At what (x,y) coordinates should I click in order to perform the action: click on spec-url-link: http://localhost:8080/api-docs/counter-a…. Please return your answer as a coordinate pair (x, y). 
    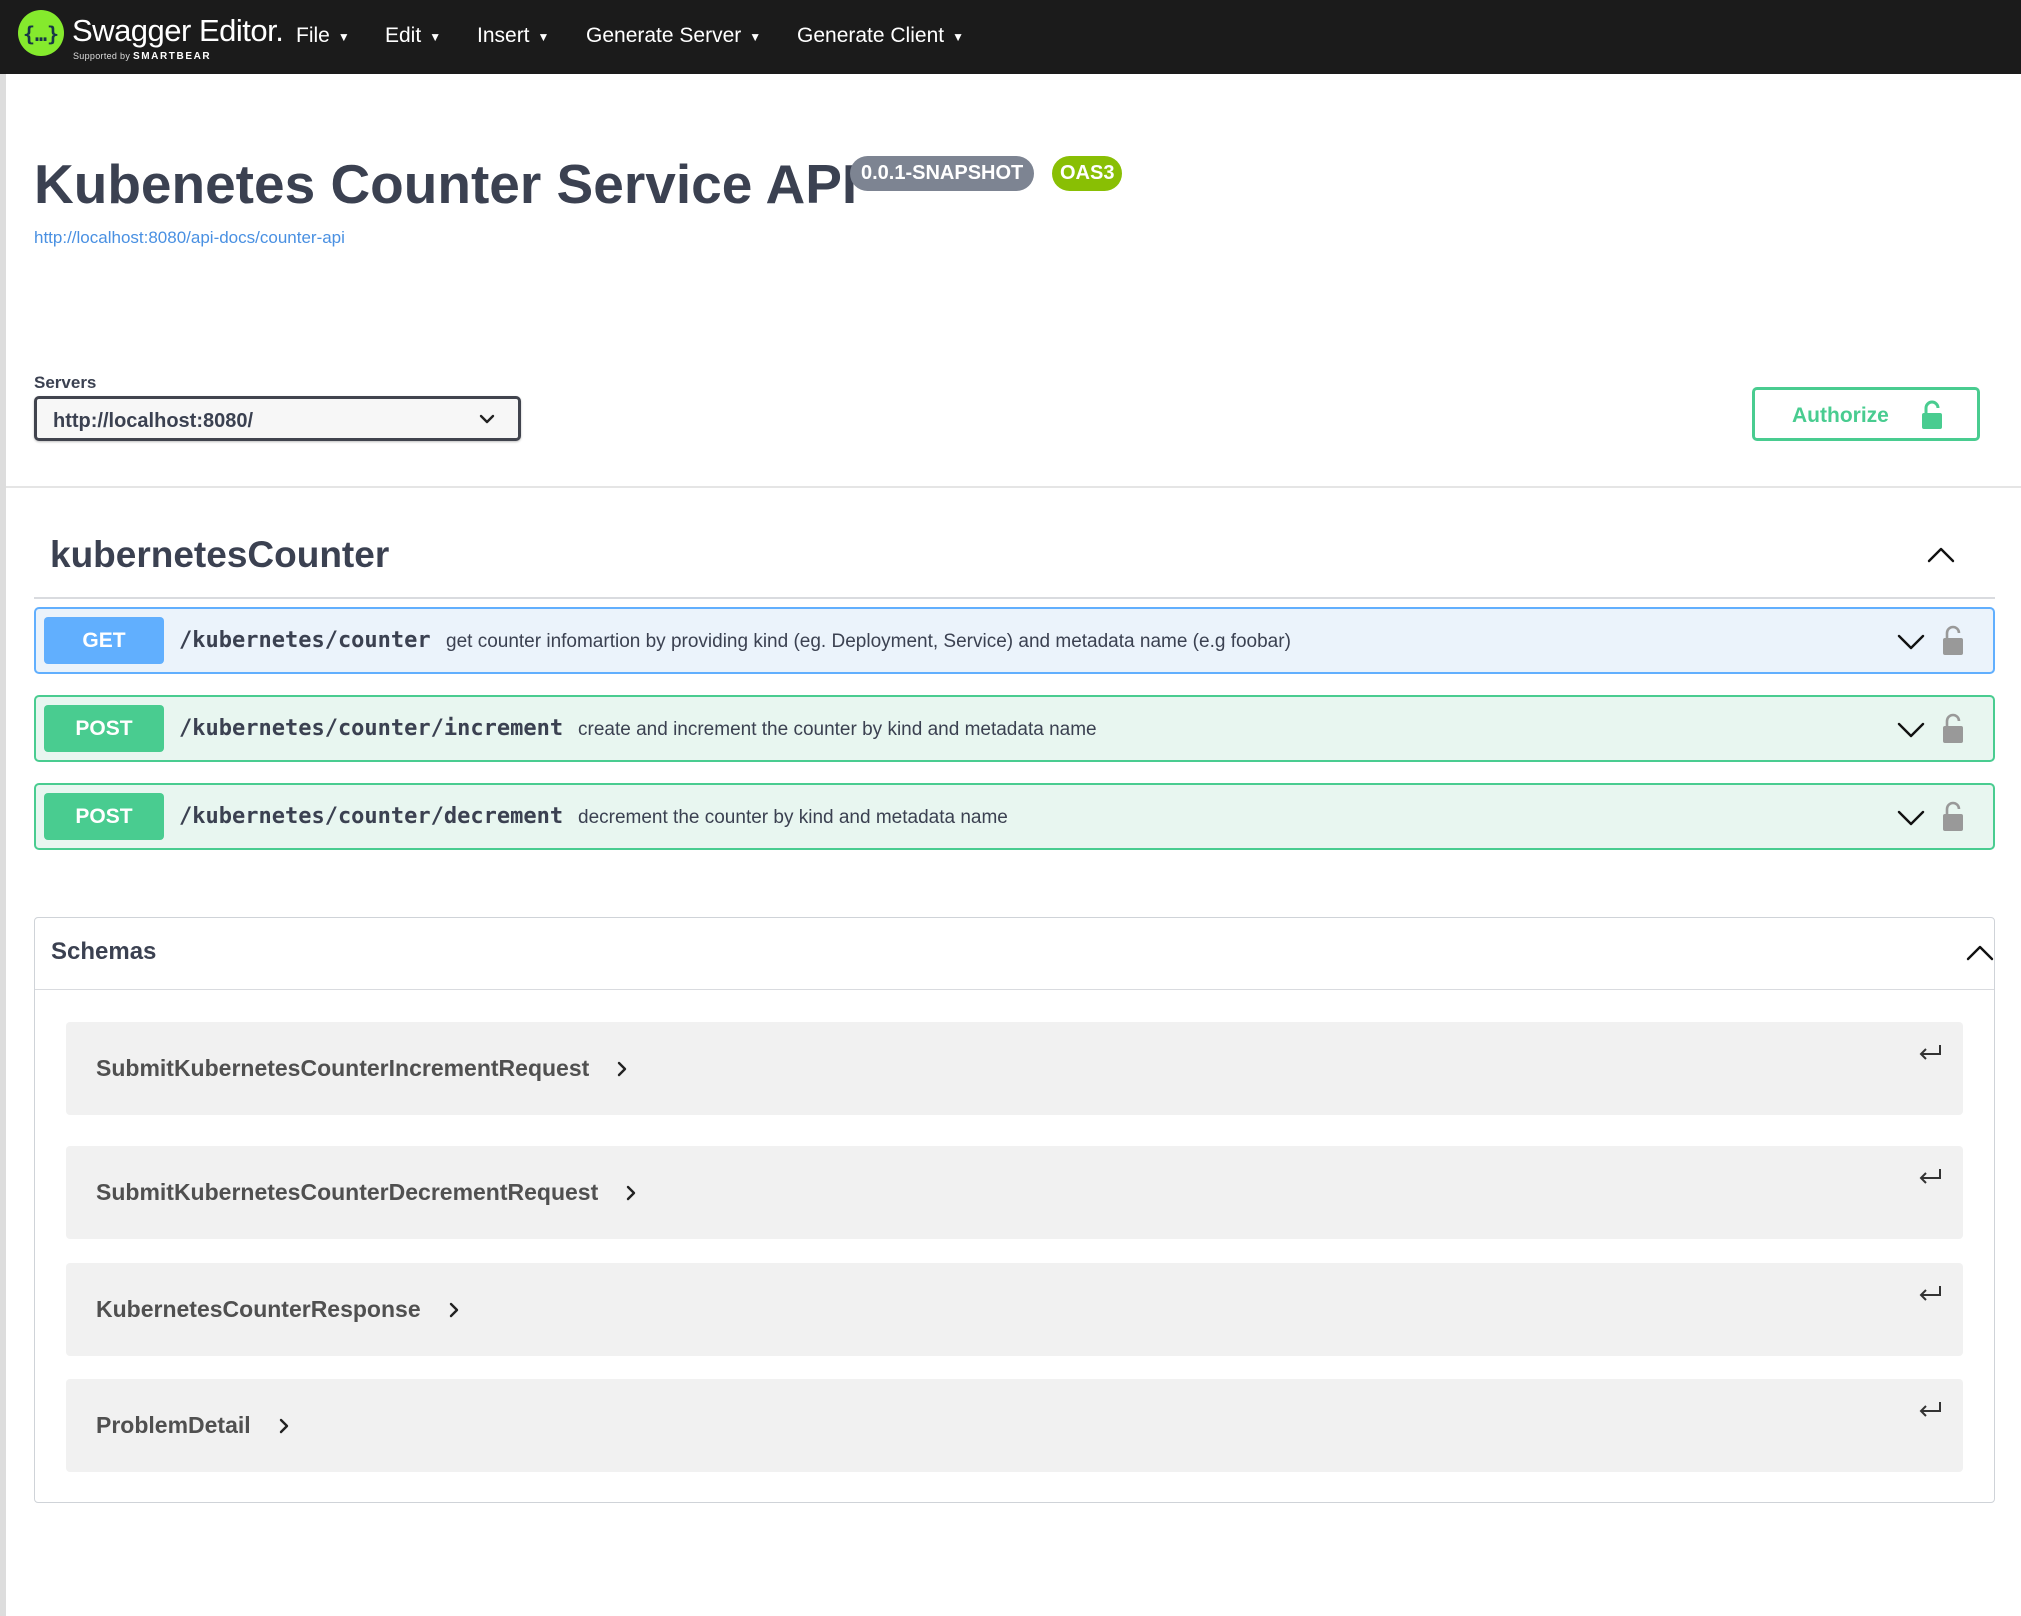
    Looking at the image, I should click on (189, 238).